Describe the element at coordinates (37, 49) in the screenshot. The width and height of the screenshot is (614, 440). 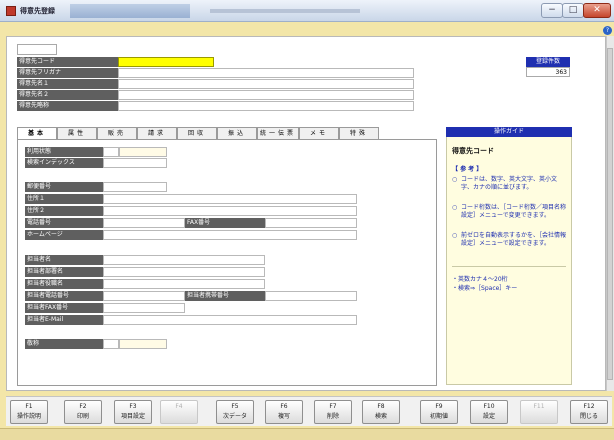
I see `record-tab` at that location.